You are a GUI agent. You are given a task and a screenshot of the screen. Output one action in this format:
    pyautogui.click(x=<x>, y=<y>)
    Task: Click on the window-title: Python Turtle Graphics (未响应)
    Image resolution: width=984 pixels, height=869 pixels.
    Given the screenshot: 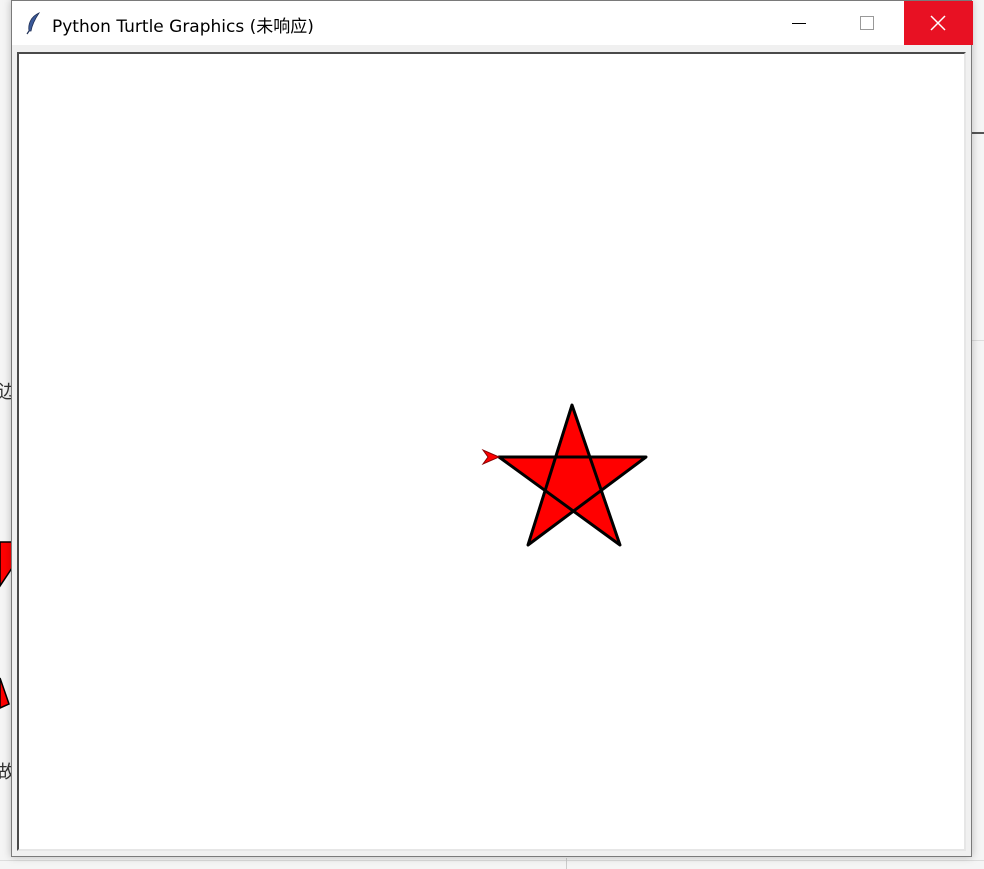 What is the action you would take?
    pyautogui.click(x=183, y=27)
    